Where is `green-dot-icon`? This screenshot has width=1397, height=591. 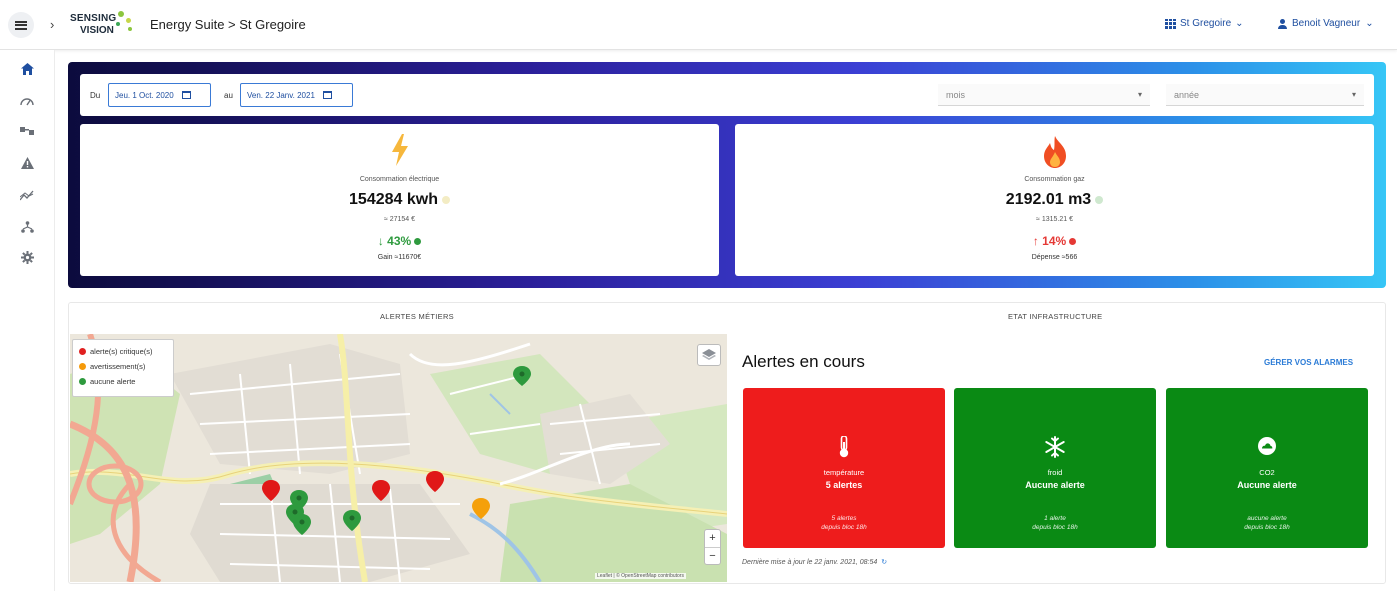
green-dot-icon is located at coordinates (82, 381).